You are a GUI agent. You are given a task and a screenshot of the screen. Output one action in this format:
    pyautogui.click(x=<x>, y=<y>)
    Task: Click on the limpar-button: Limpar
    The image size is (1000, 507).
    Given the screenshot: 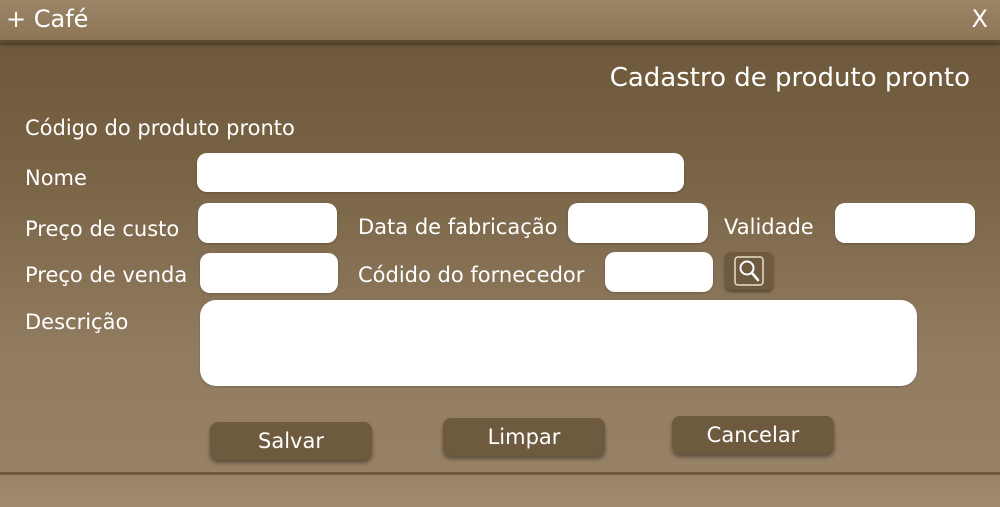 What is the action you would take?
    pyautogui.click(x=524, y=437)
    